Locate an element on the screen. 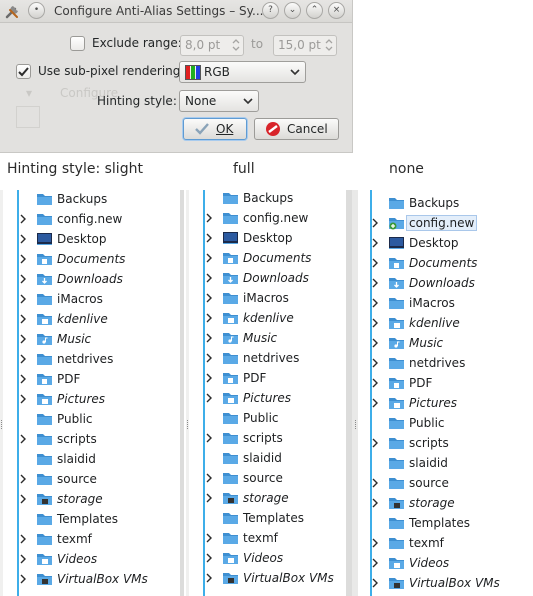 The height and width of the screenshot is (596, 533). window-menu-button: • is located at coordinates (36, 10).